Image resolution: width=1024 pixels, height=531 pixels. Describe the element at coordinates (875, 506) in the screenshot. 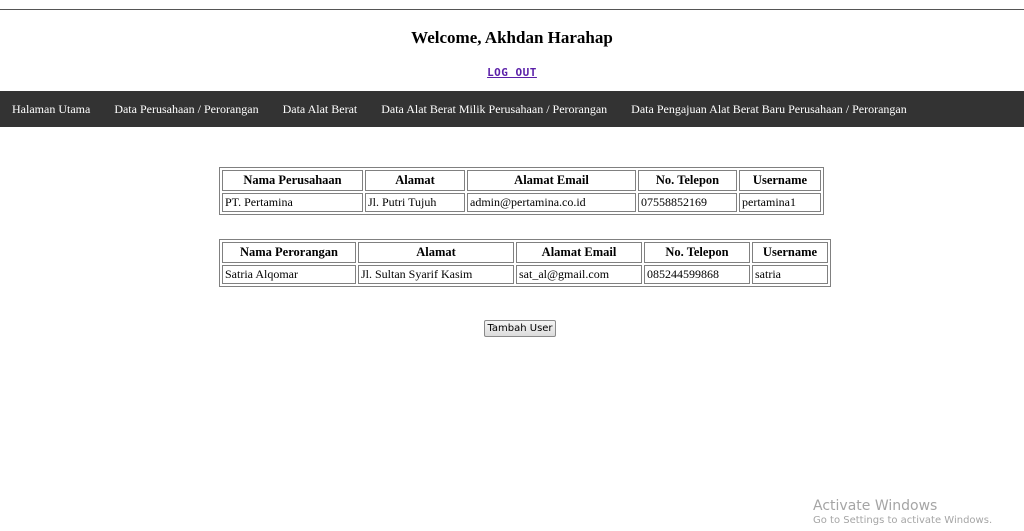

I see `watermark-title: Activate Windows` at that location.